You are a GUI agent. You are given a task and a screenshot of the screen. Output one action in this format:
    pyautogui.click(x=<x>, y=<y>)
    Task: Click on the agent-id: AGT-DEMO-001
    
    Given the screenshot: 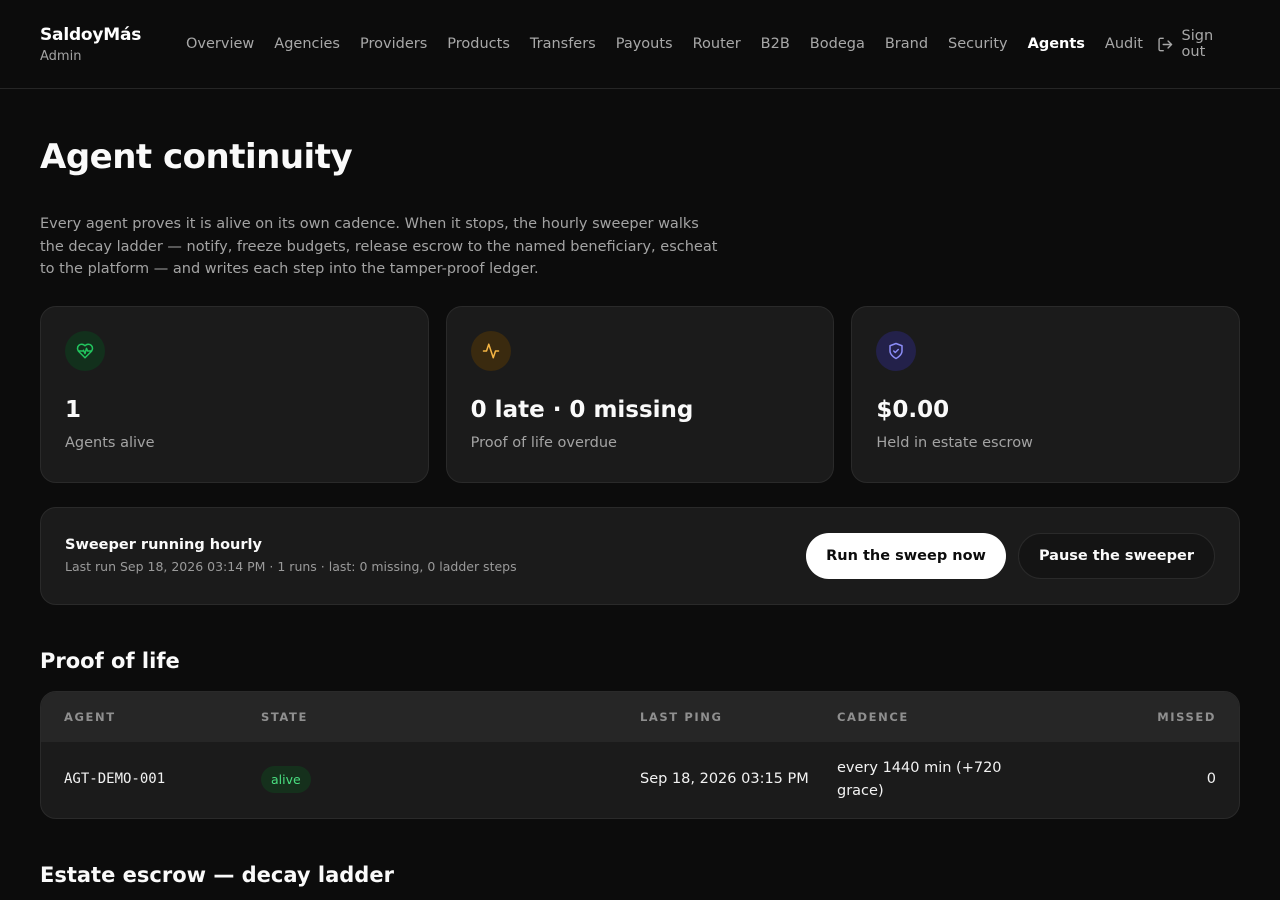 What is the action you would take?
    pyautogui.click(x=162, y=779)
    